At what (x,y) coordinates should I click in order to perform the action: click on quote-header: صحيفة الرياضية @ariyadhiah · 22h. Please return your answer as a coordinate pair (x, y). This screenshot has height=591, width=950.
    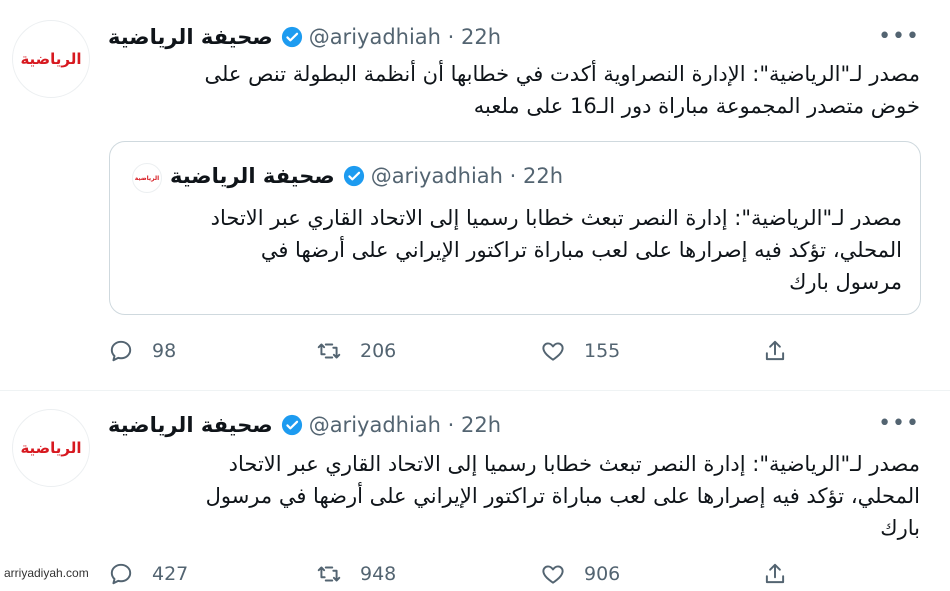
    Looking at the image, I should click on (366, 176).